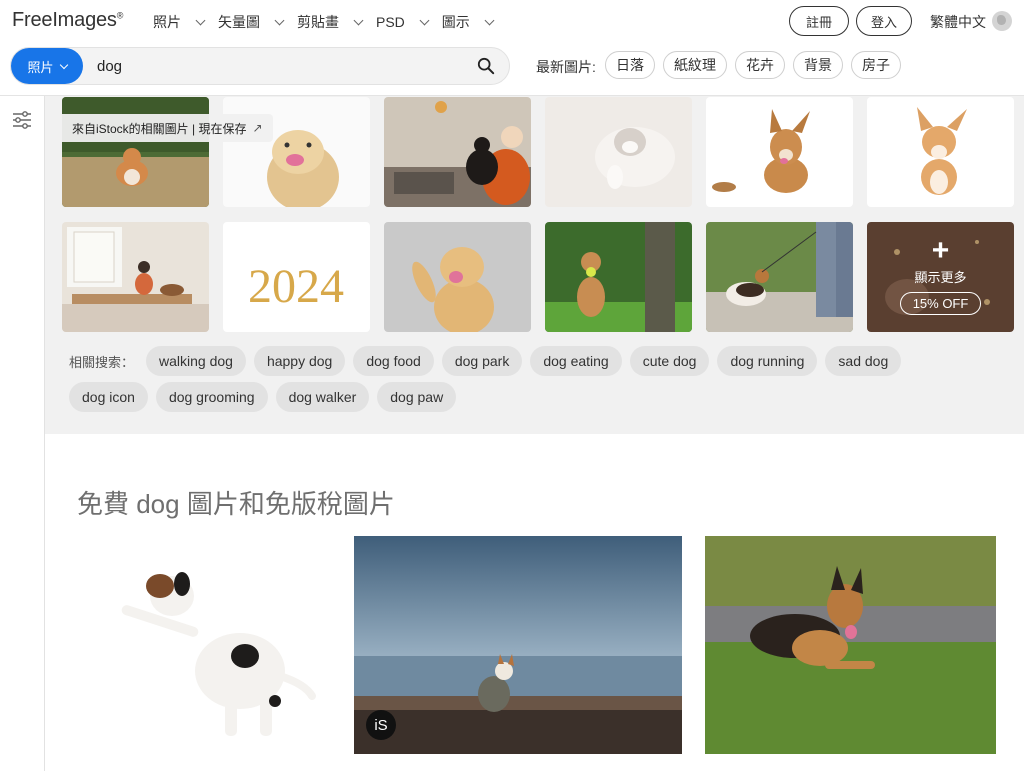  I want to click on woman-holding-dog-image, so click(457, 152).